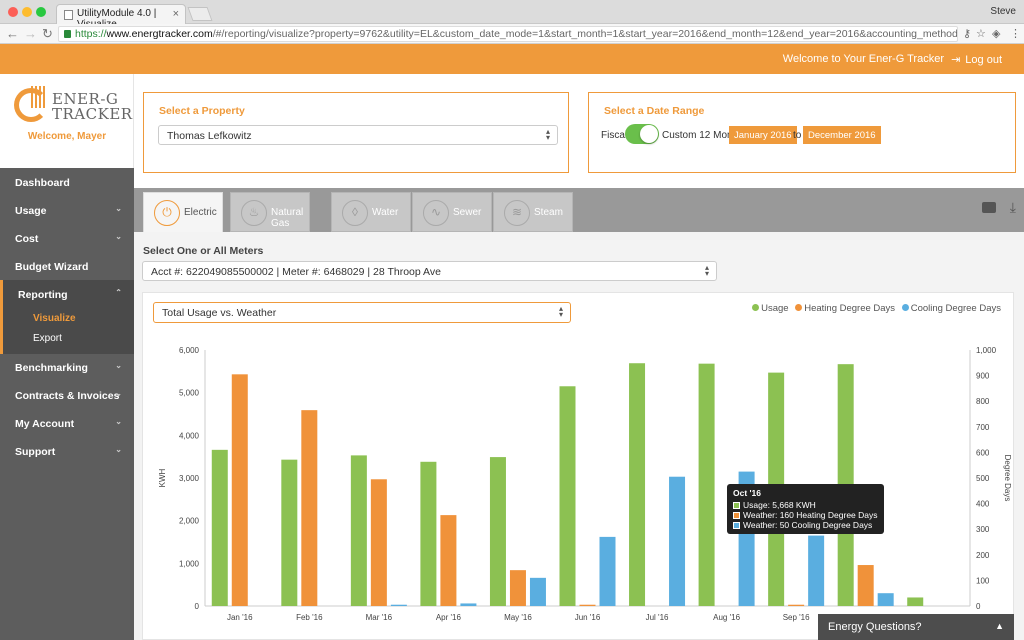  I want to click on y-right-tick-label: 200, so click(983, 555).